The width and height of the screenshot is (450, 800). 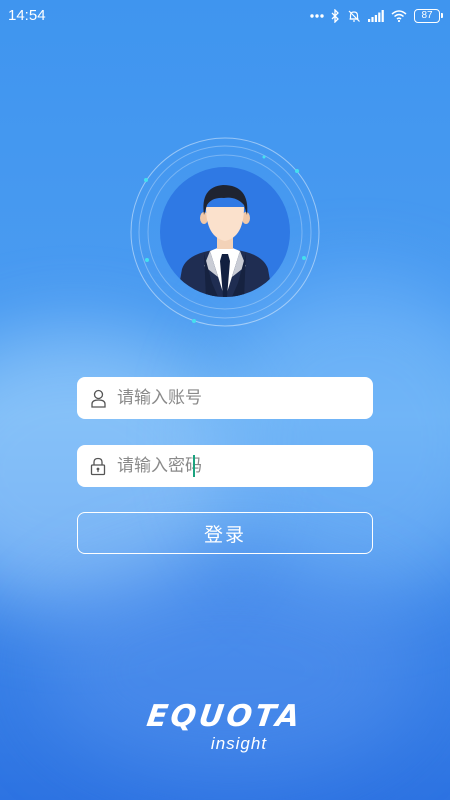 What do you see at coordinates (239, 743) in the screenshot?
I see `brand-subtitle: insight` at bounding box center [239, 743].